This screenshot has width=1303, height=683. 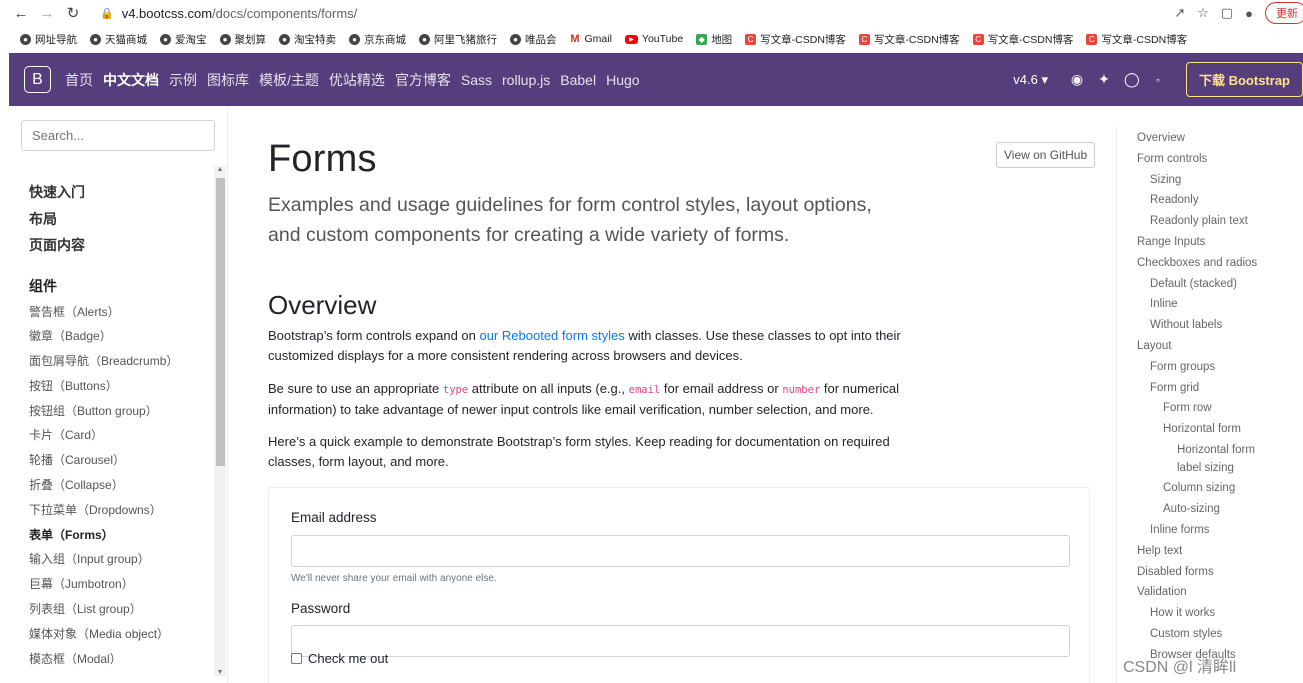 What do you see at coordinates (1199, 221) in the screenshot?
I see `toc-link: Readonly plain text` at bounding box center [1199, 221].